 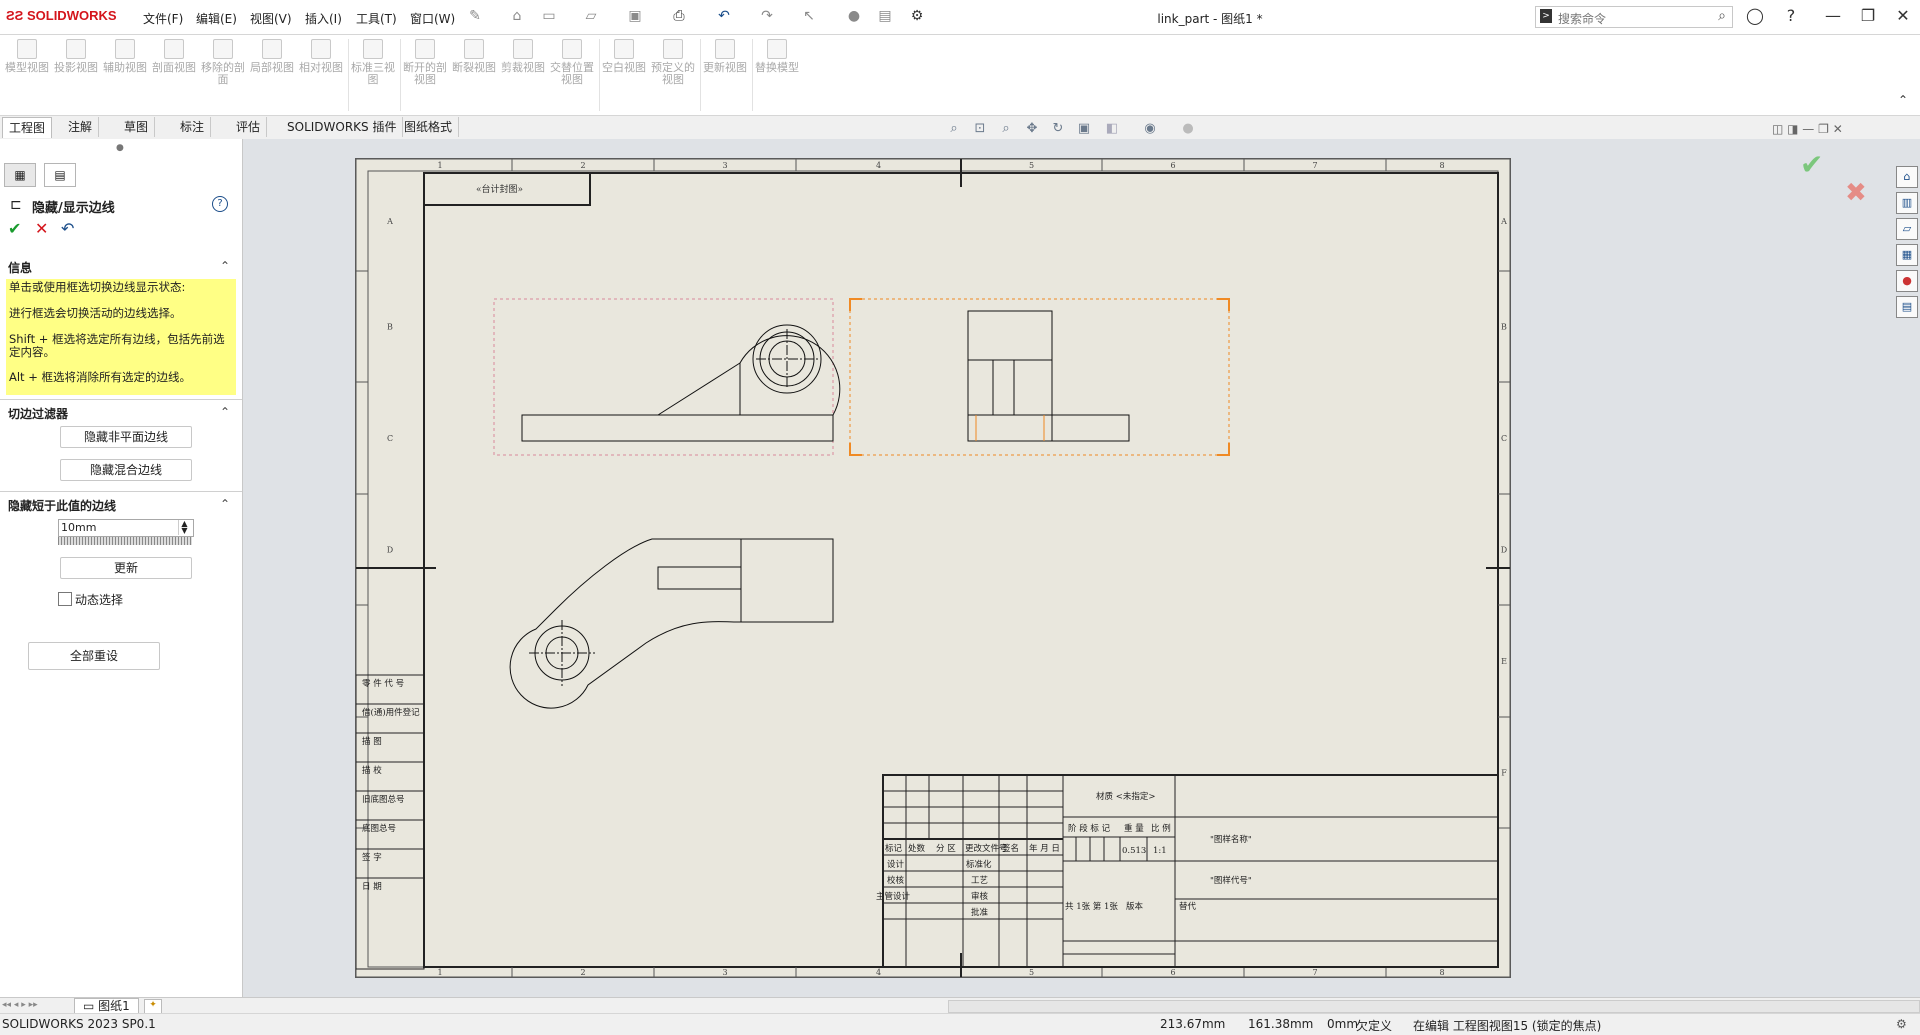 I want to click on zoom-to-fit-icon: ⌕, so click(x=954, y=130).